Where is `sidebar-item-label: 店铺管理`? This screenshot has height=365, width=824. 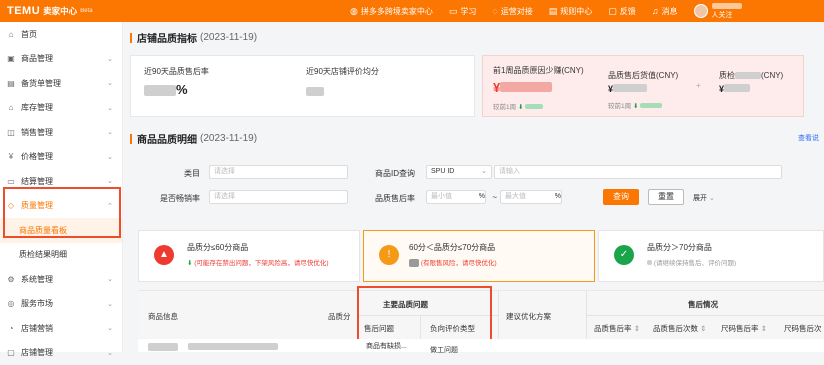
sidebar-item-label: 店铺管理 is located at coordinates (37, 352).